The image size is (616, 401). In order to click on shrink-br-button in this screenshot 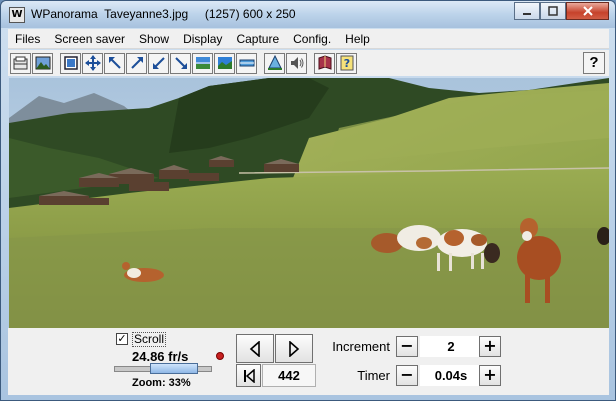, I will do `click(158, 63)`.